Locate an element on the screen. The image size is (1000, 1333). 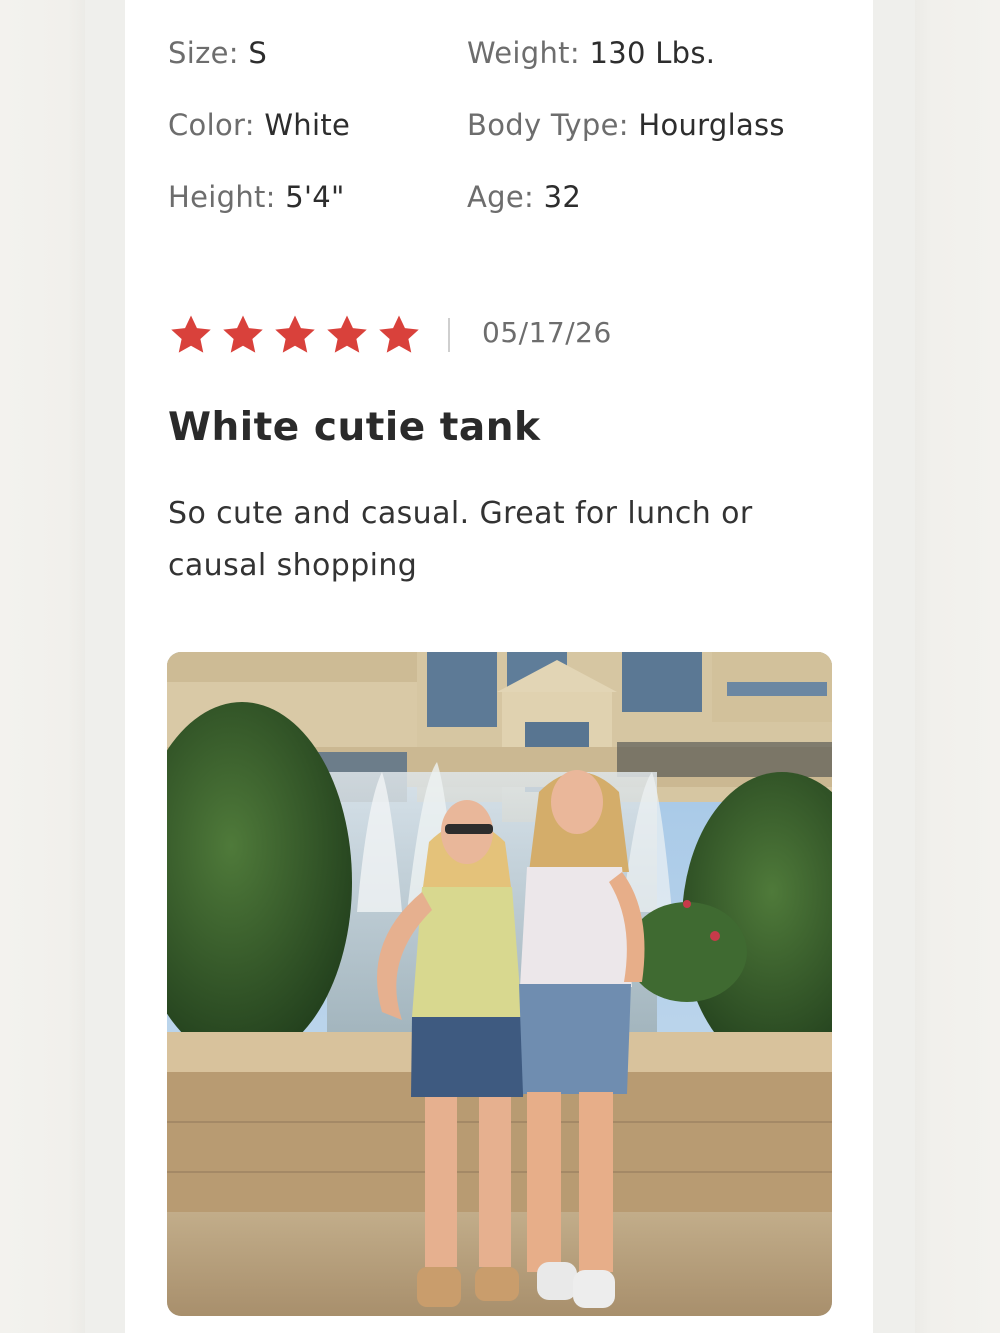
attr-age-value: 32 is located at coordinates (562, 197).